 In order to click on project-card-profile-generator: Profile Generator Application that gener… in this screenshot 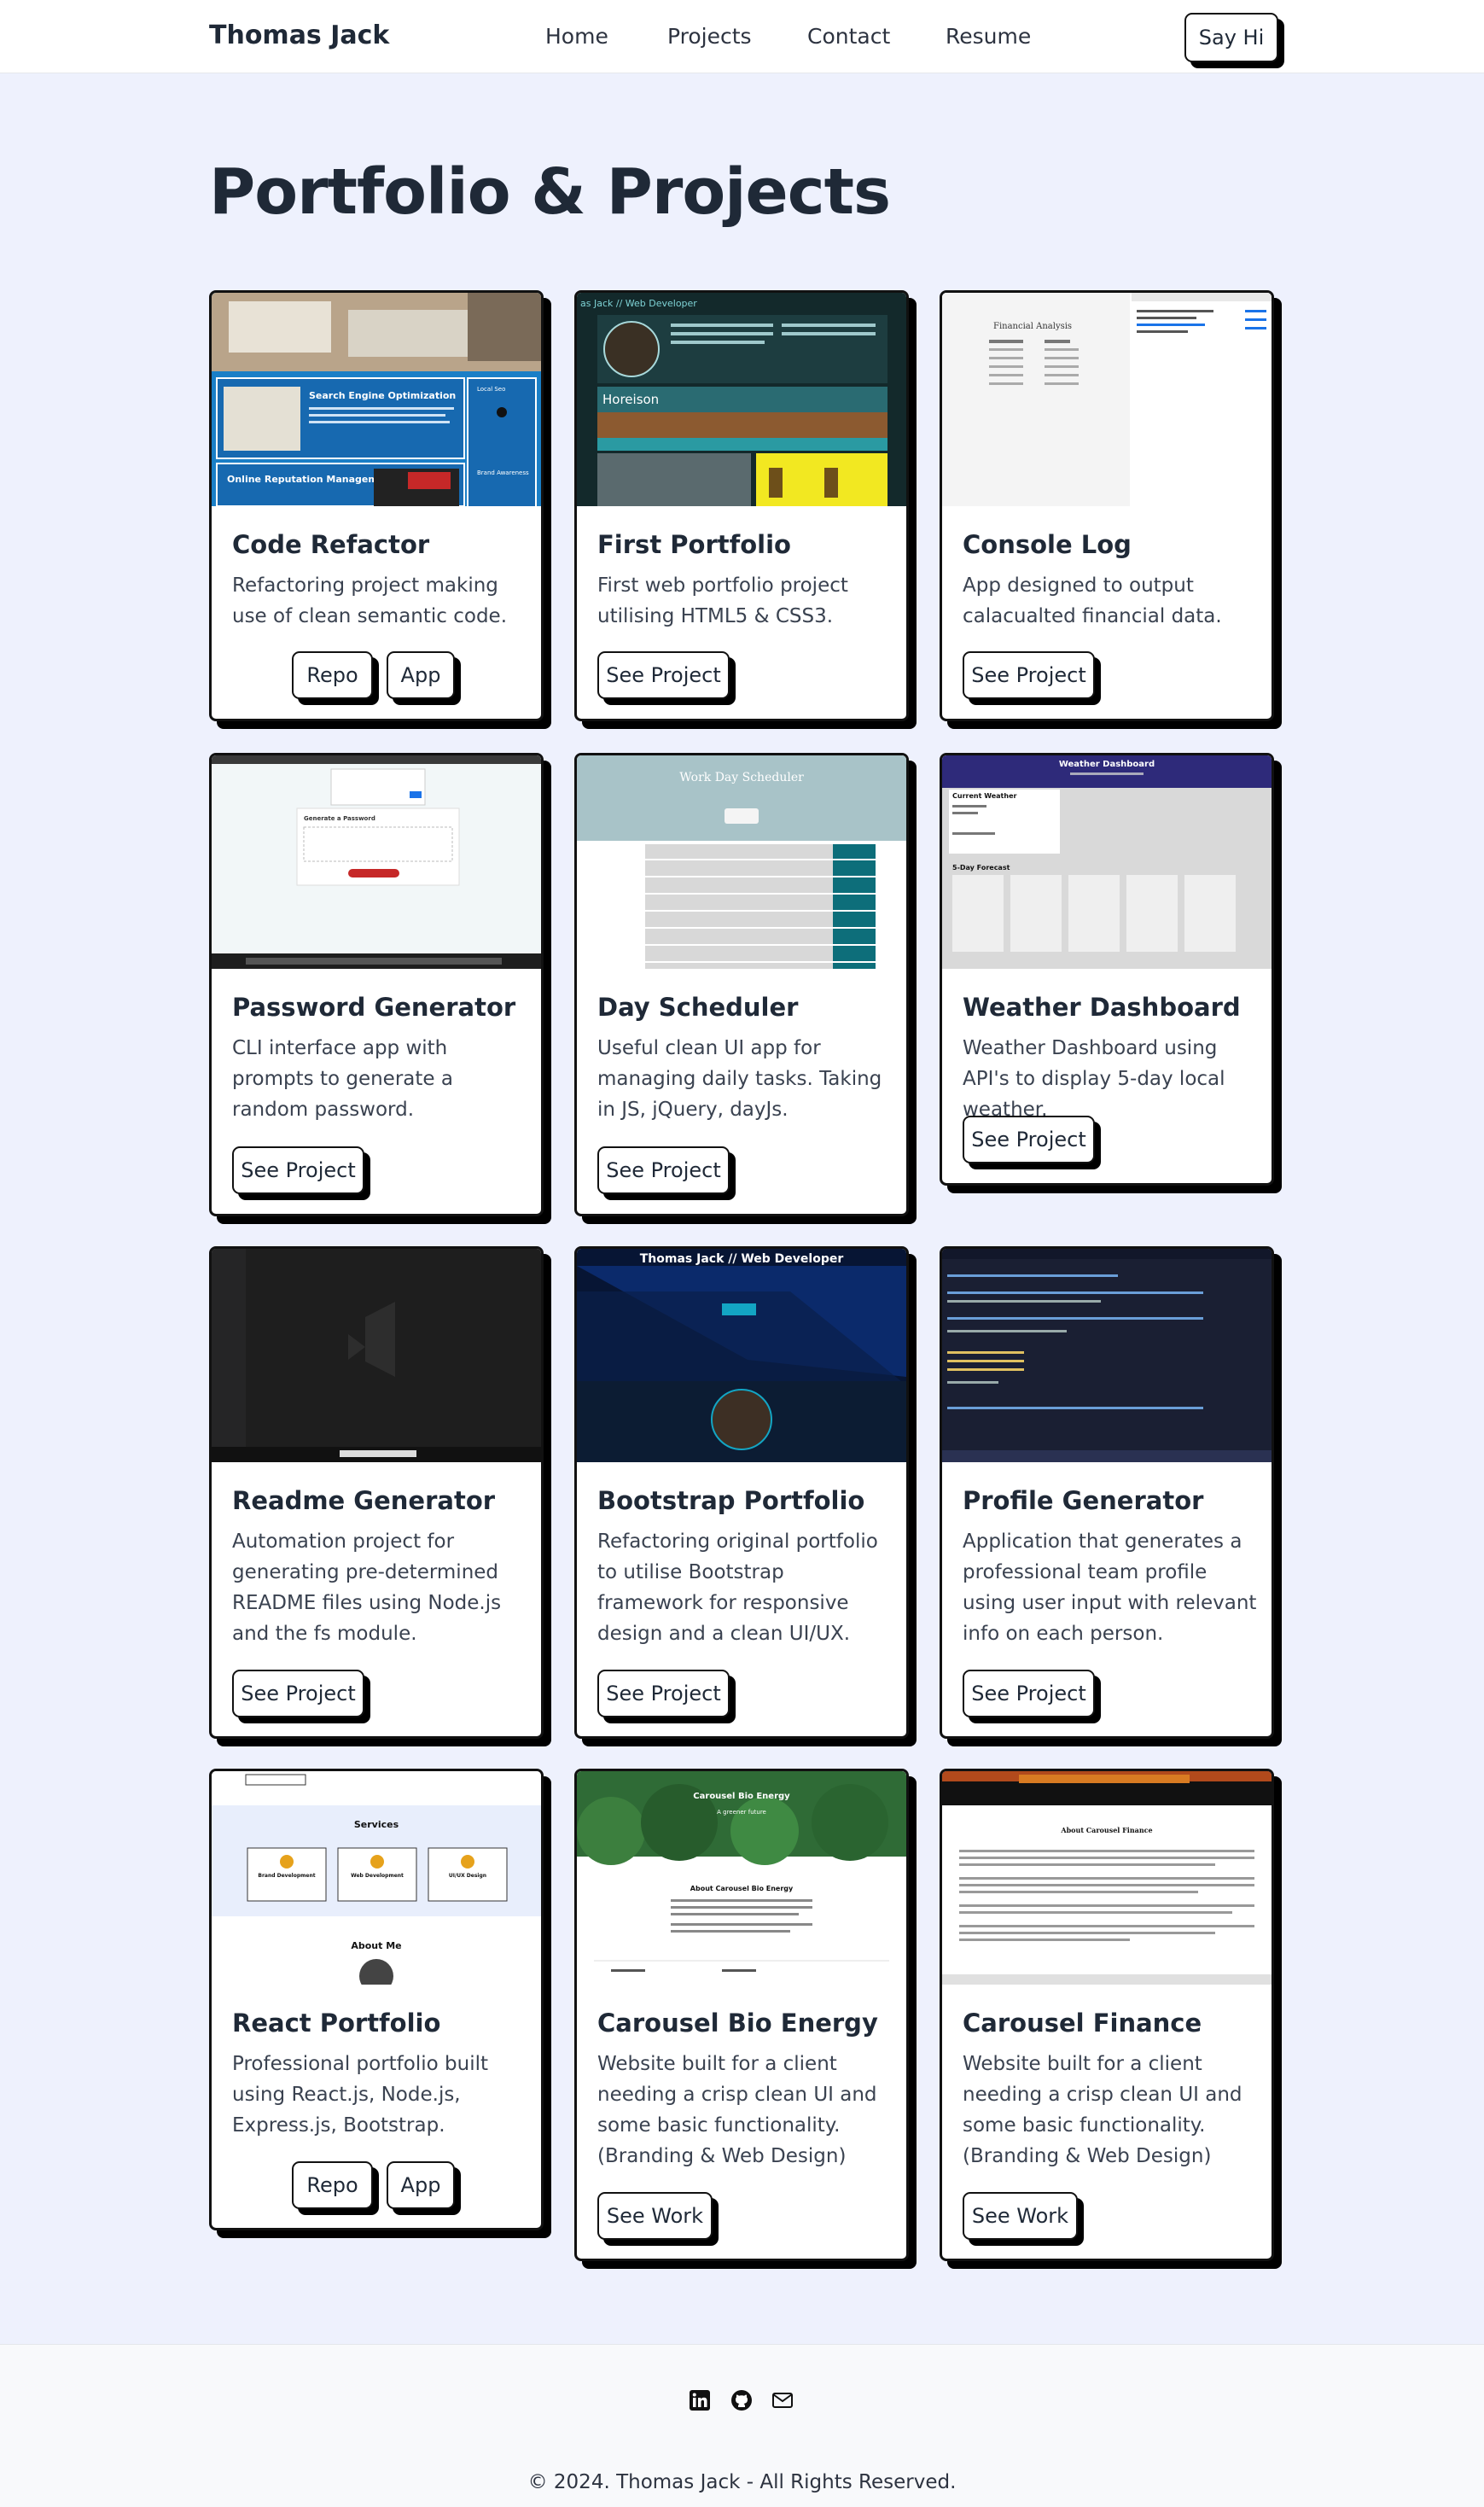, I will do `click(1107, 1492)`.